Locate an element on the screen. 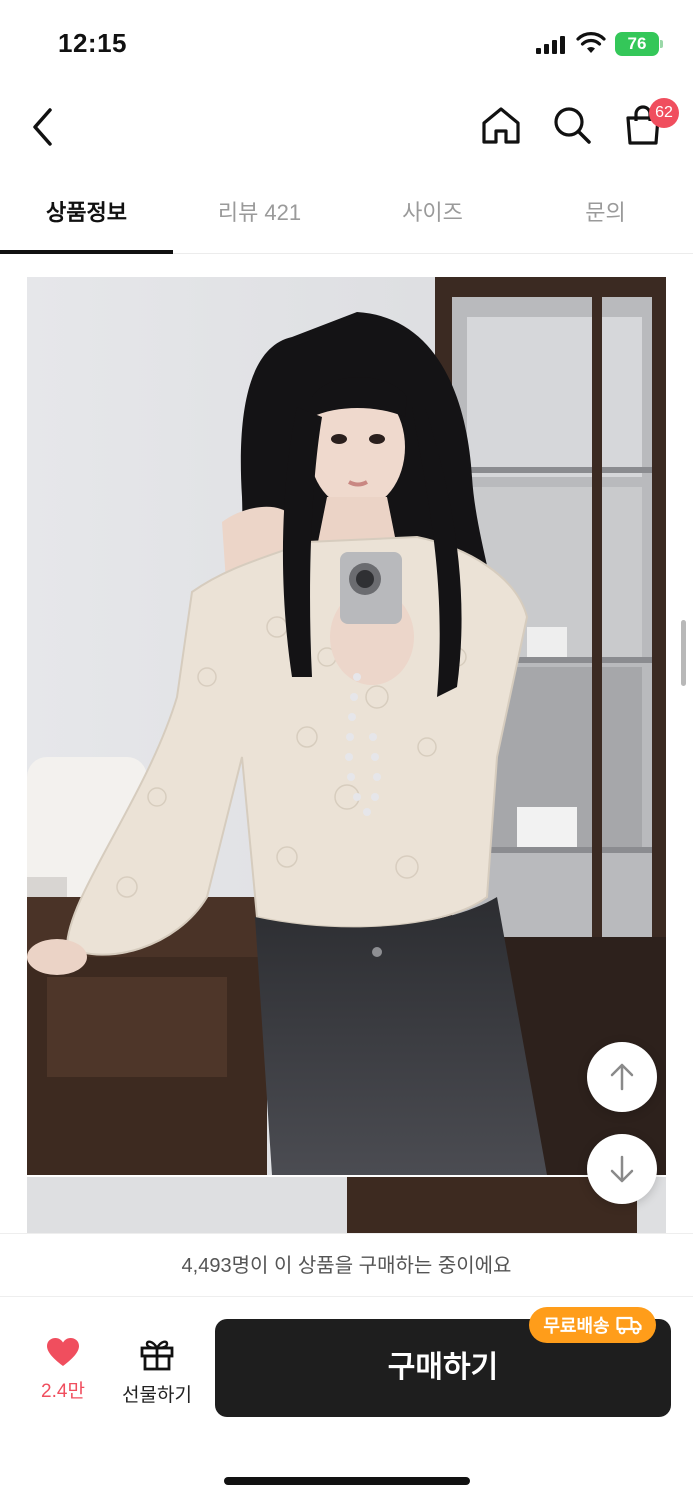  home-button is located at coordinates (501, 125).